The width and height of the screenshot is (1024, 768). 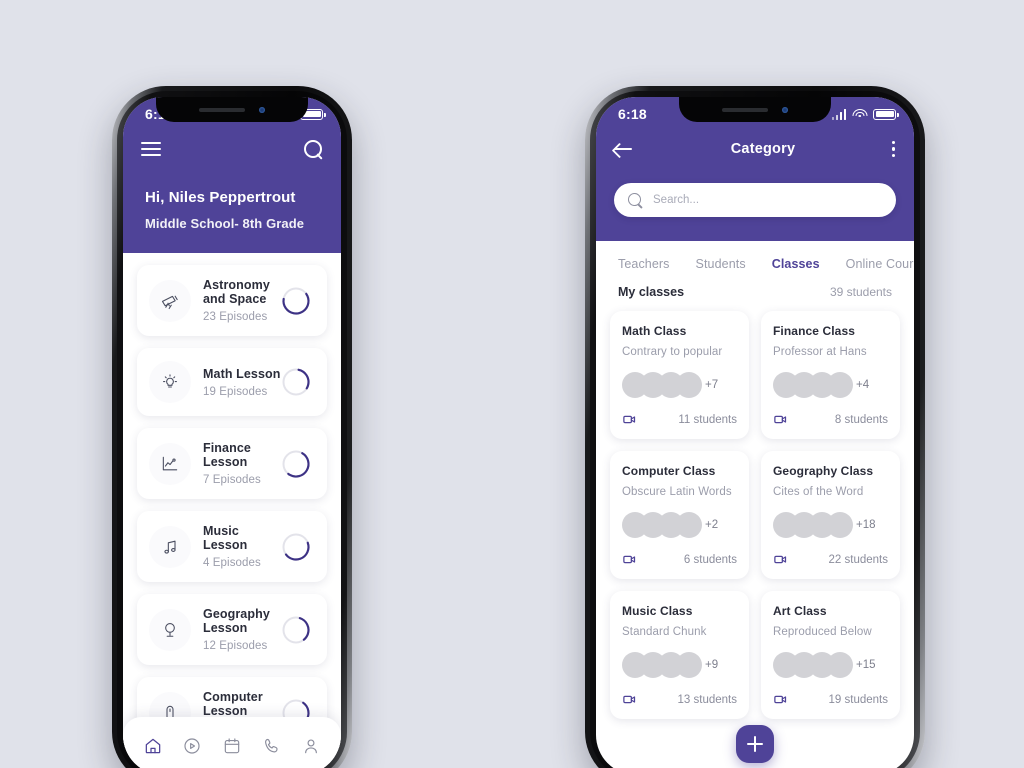 I want to click on class-subtitle: Obscure Latin Words, so click(x=677, y=492).